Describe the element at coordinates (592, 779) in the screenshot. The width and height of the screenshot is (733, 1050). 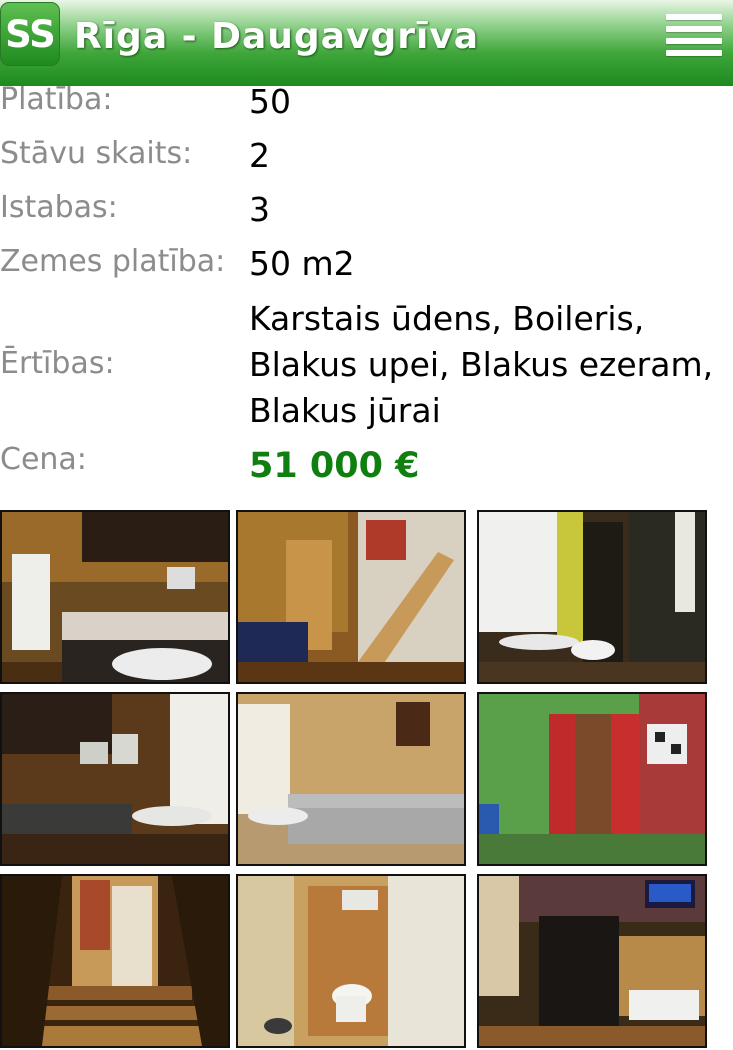
I see `photo-shower` at that location.